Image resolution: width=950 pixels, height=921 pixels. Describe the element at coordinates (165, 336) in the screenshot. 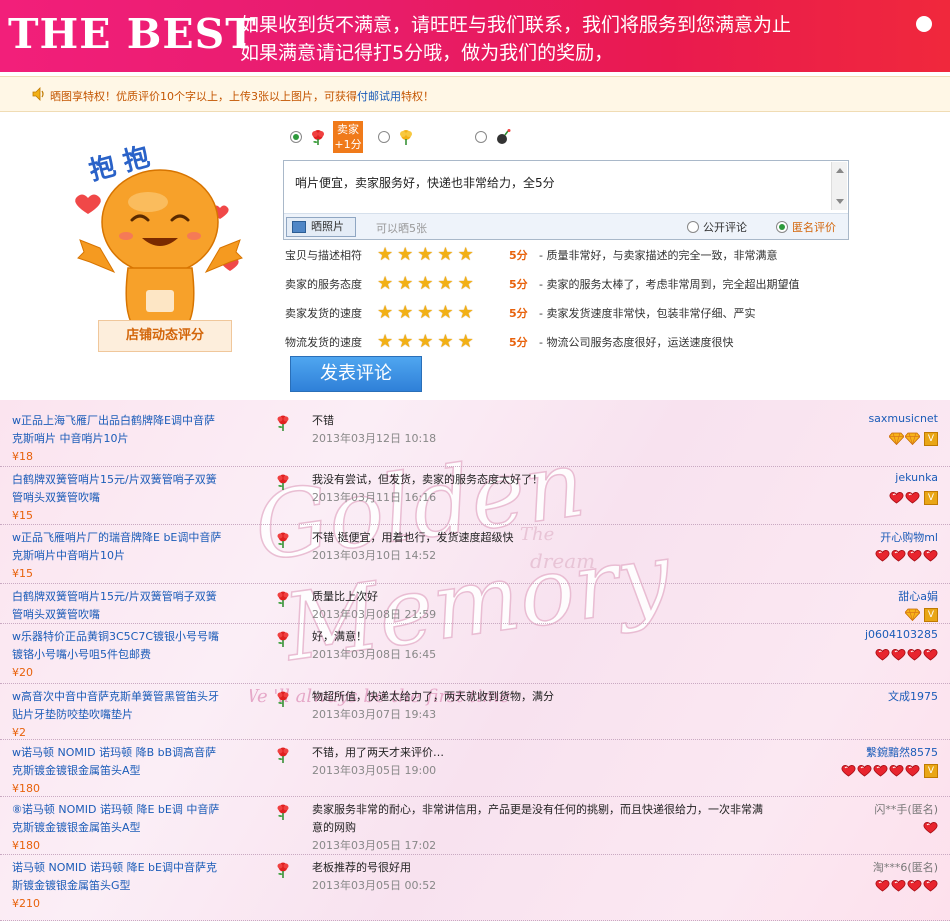

I see `shop-rating-label: 店铺动态评分` at that location.